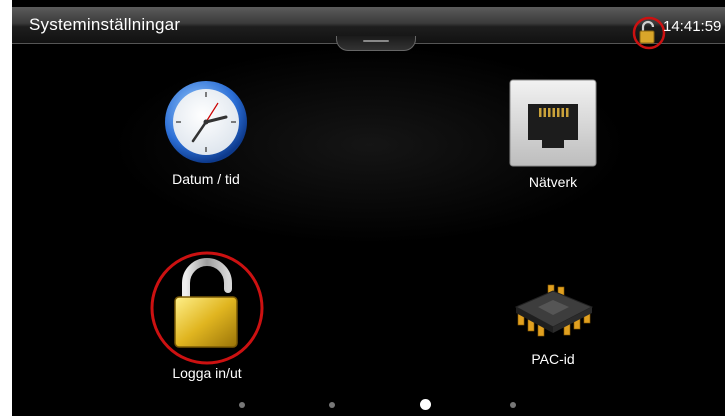 This screenshot has width=725, height=416. I want to click on tile-label: Nätverk, so click(553, 182).